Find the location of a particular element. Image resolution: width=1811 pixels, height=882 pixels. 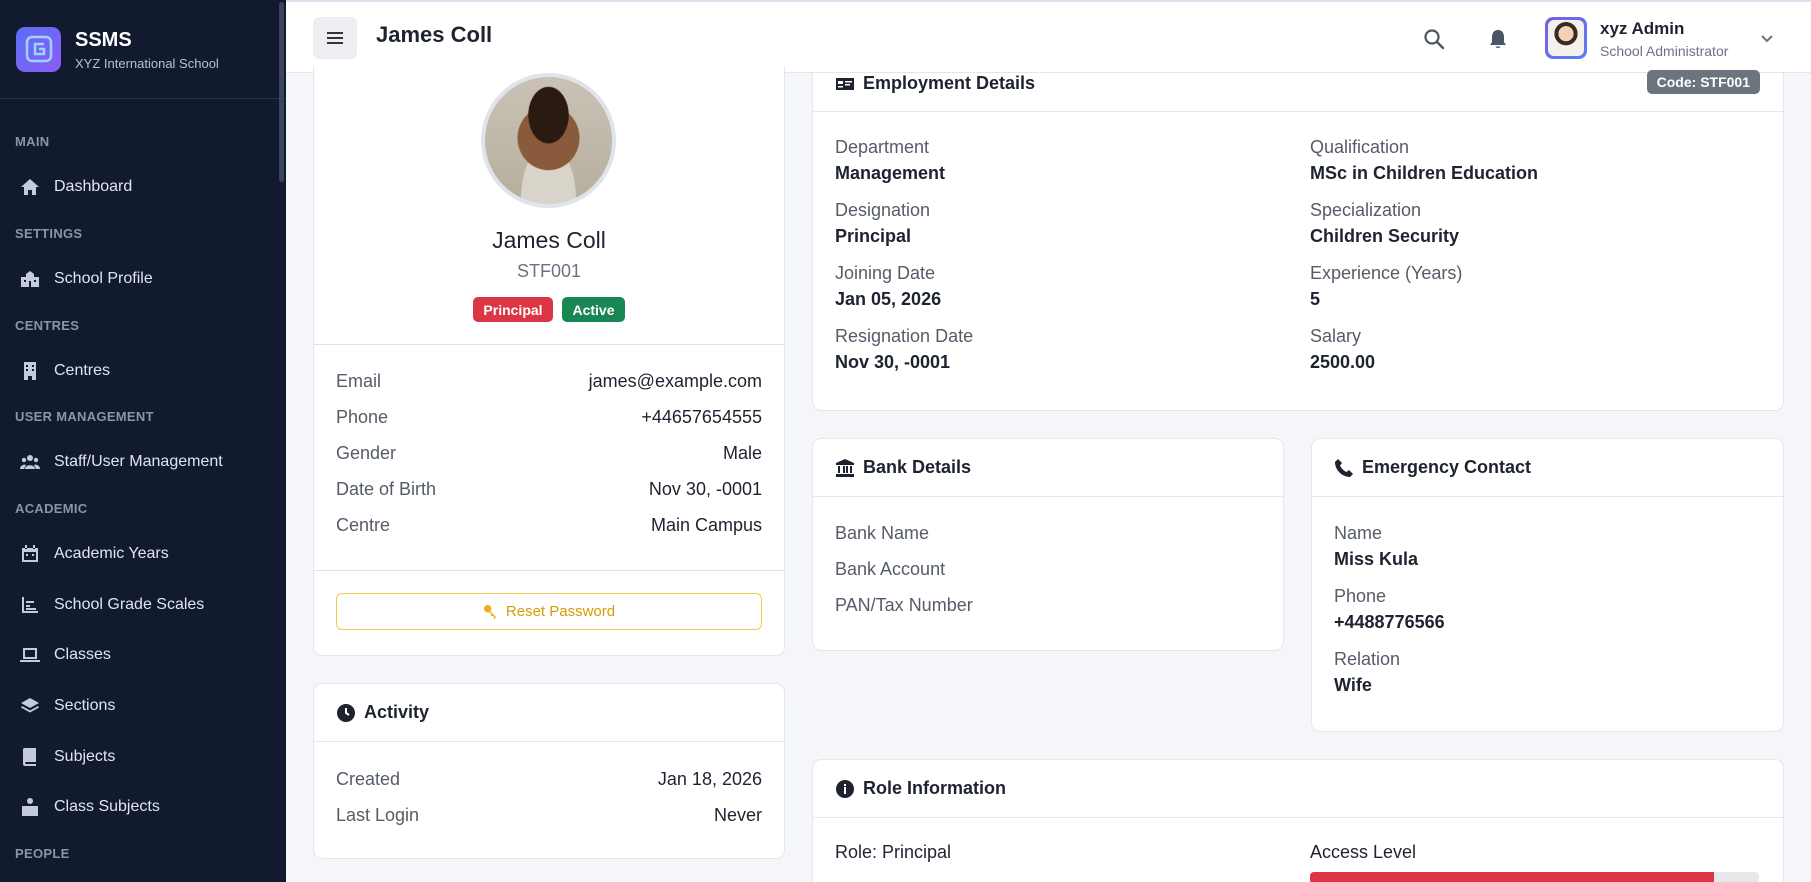

laptop-icon is located at coordinates (30, 655).